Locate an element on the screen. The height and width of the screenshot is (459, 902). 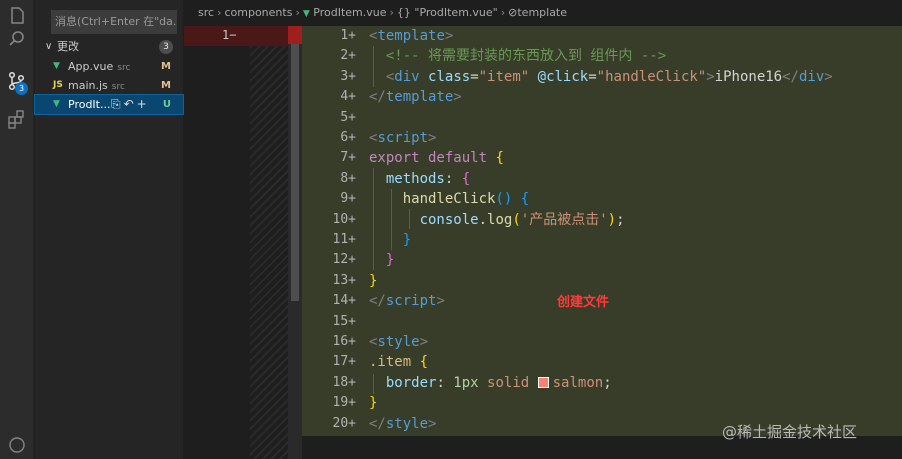
line-number: 13+ is located at coordinates (344, 280).